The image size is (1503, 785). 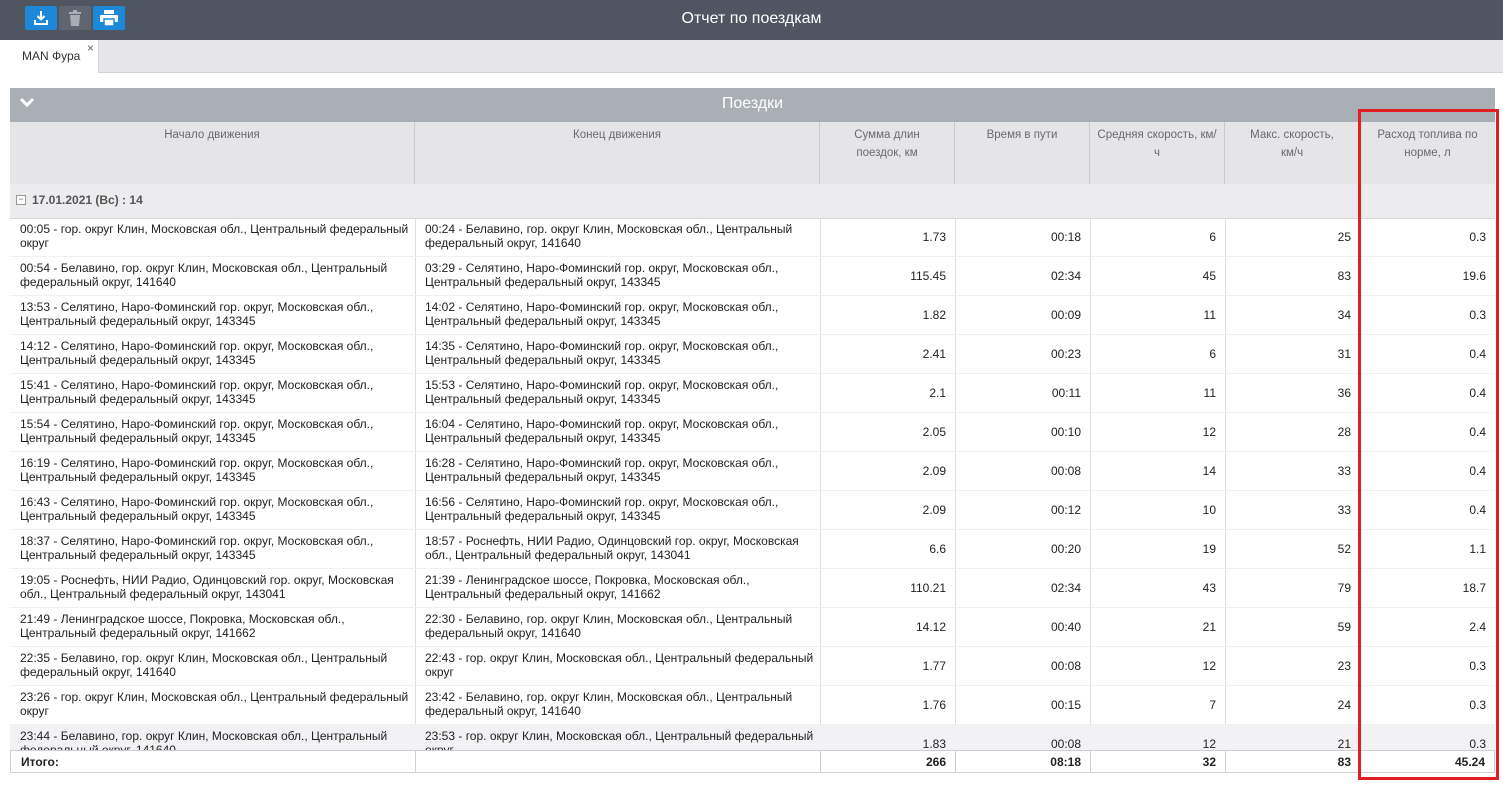 What do you see at coordinates (87, 200) in the screenshot?
I see `group-label: 17.01.2021 (Вс) : 14` at bounding box center [87, 200].